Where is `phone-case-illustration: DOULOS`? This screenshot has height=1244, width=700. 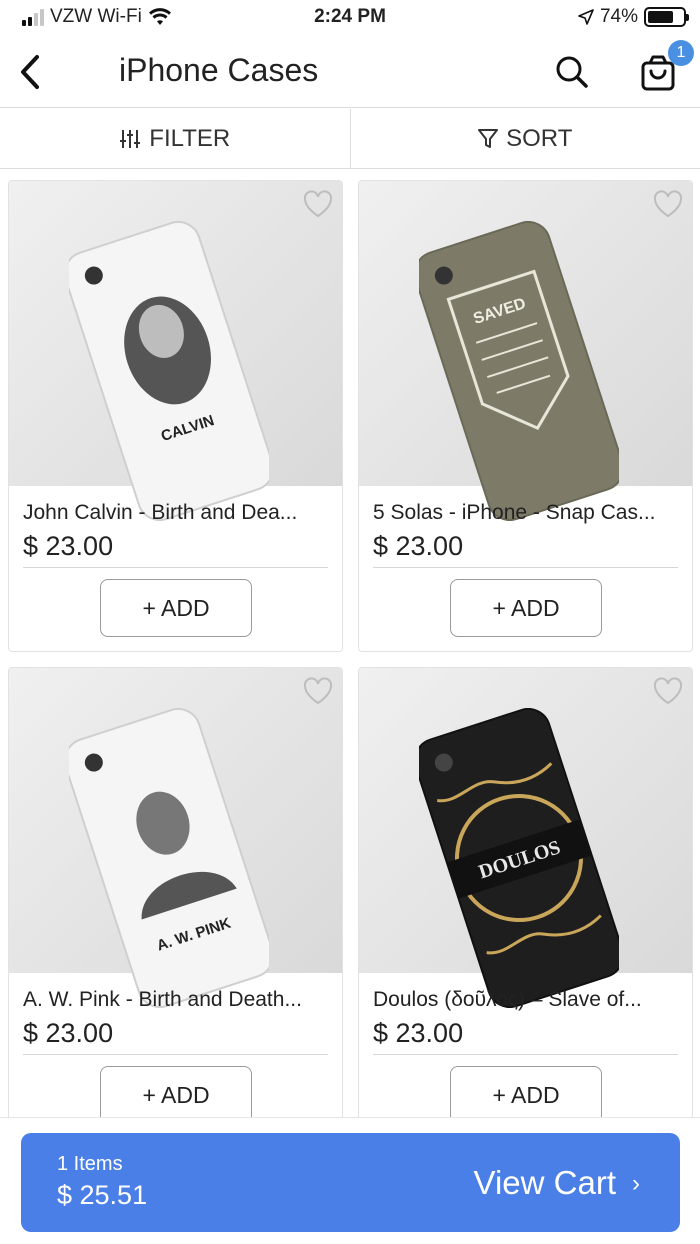
phone-case-illustration: DOULOS is located at coordinates (519, 858).